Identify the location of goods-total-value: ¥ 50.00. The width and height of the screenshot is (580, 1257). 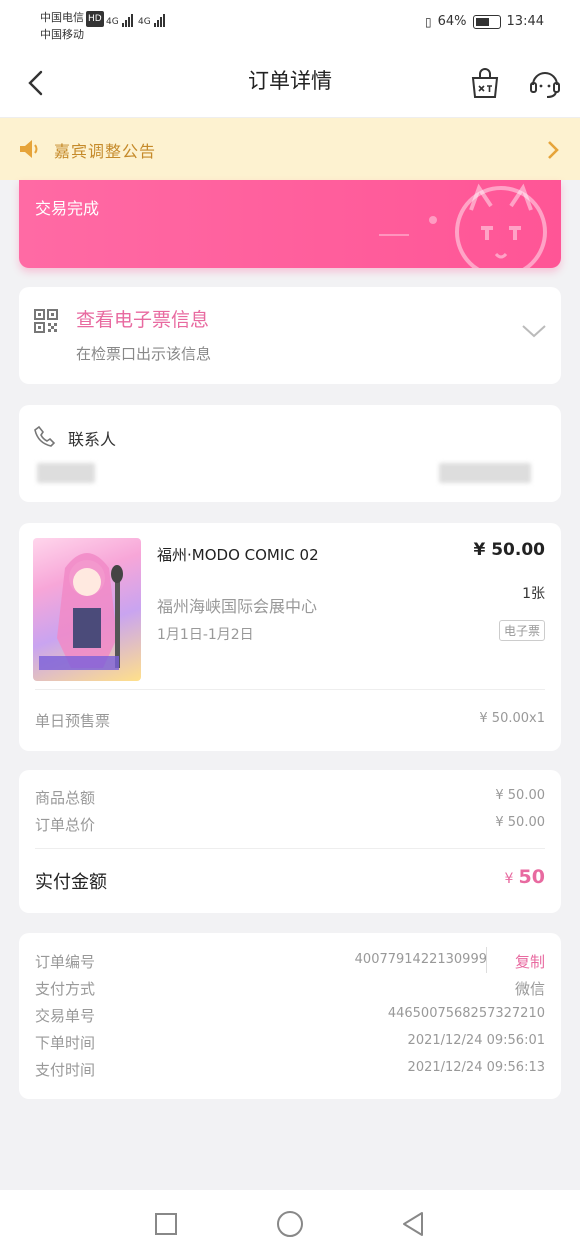
(520, 795).